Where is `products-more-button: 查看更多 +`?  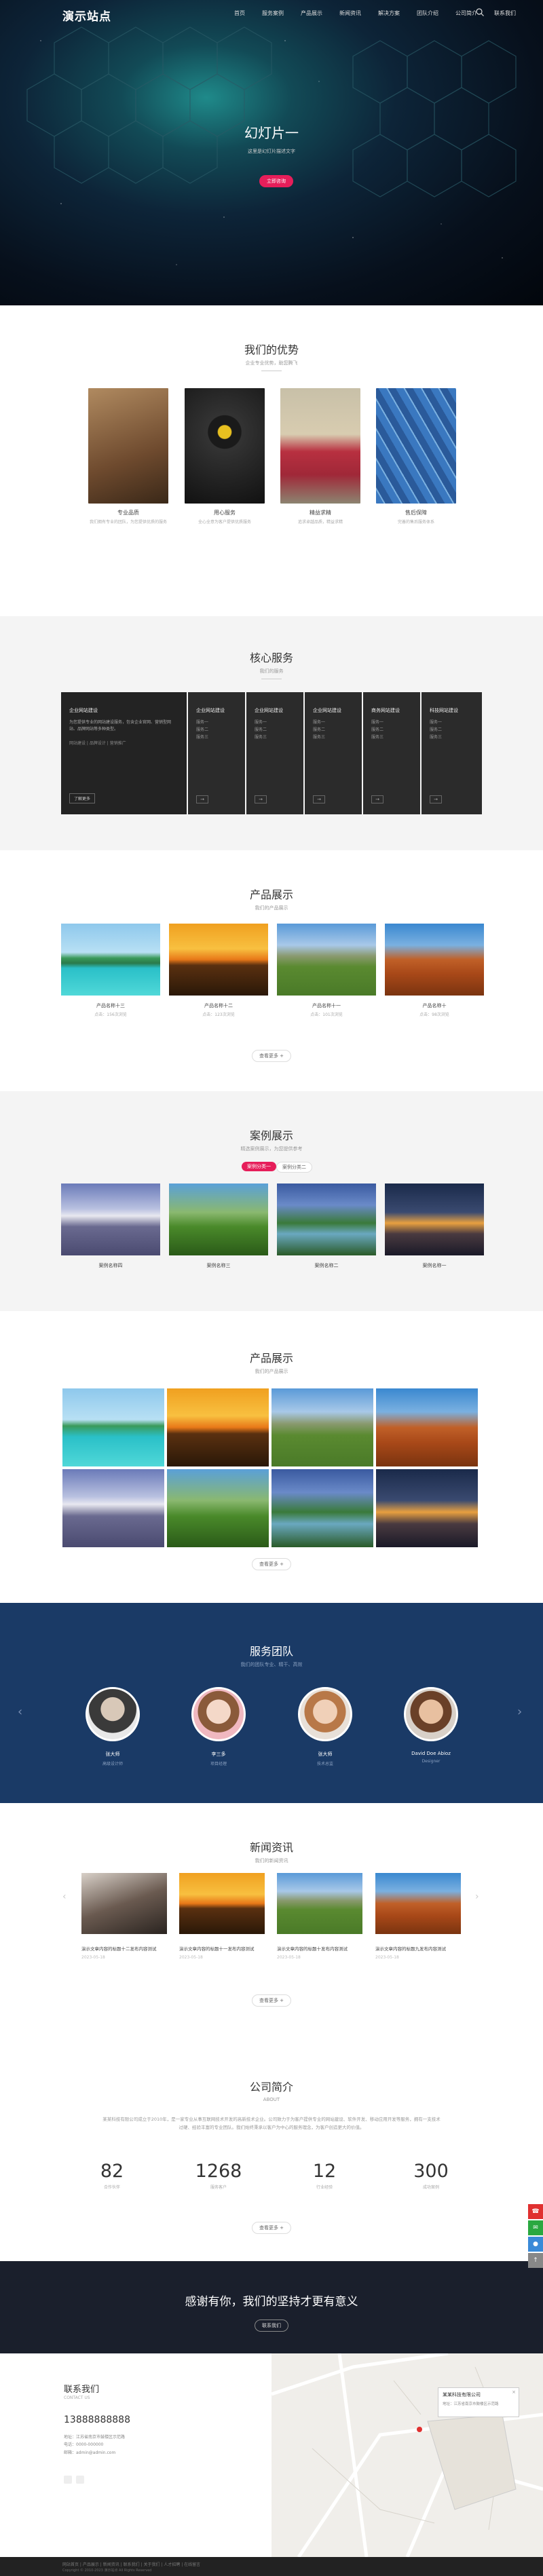
products-more-button: 查看更多 + is located at coordinates (271, 1056).